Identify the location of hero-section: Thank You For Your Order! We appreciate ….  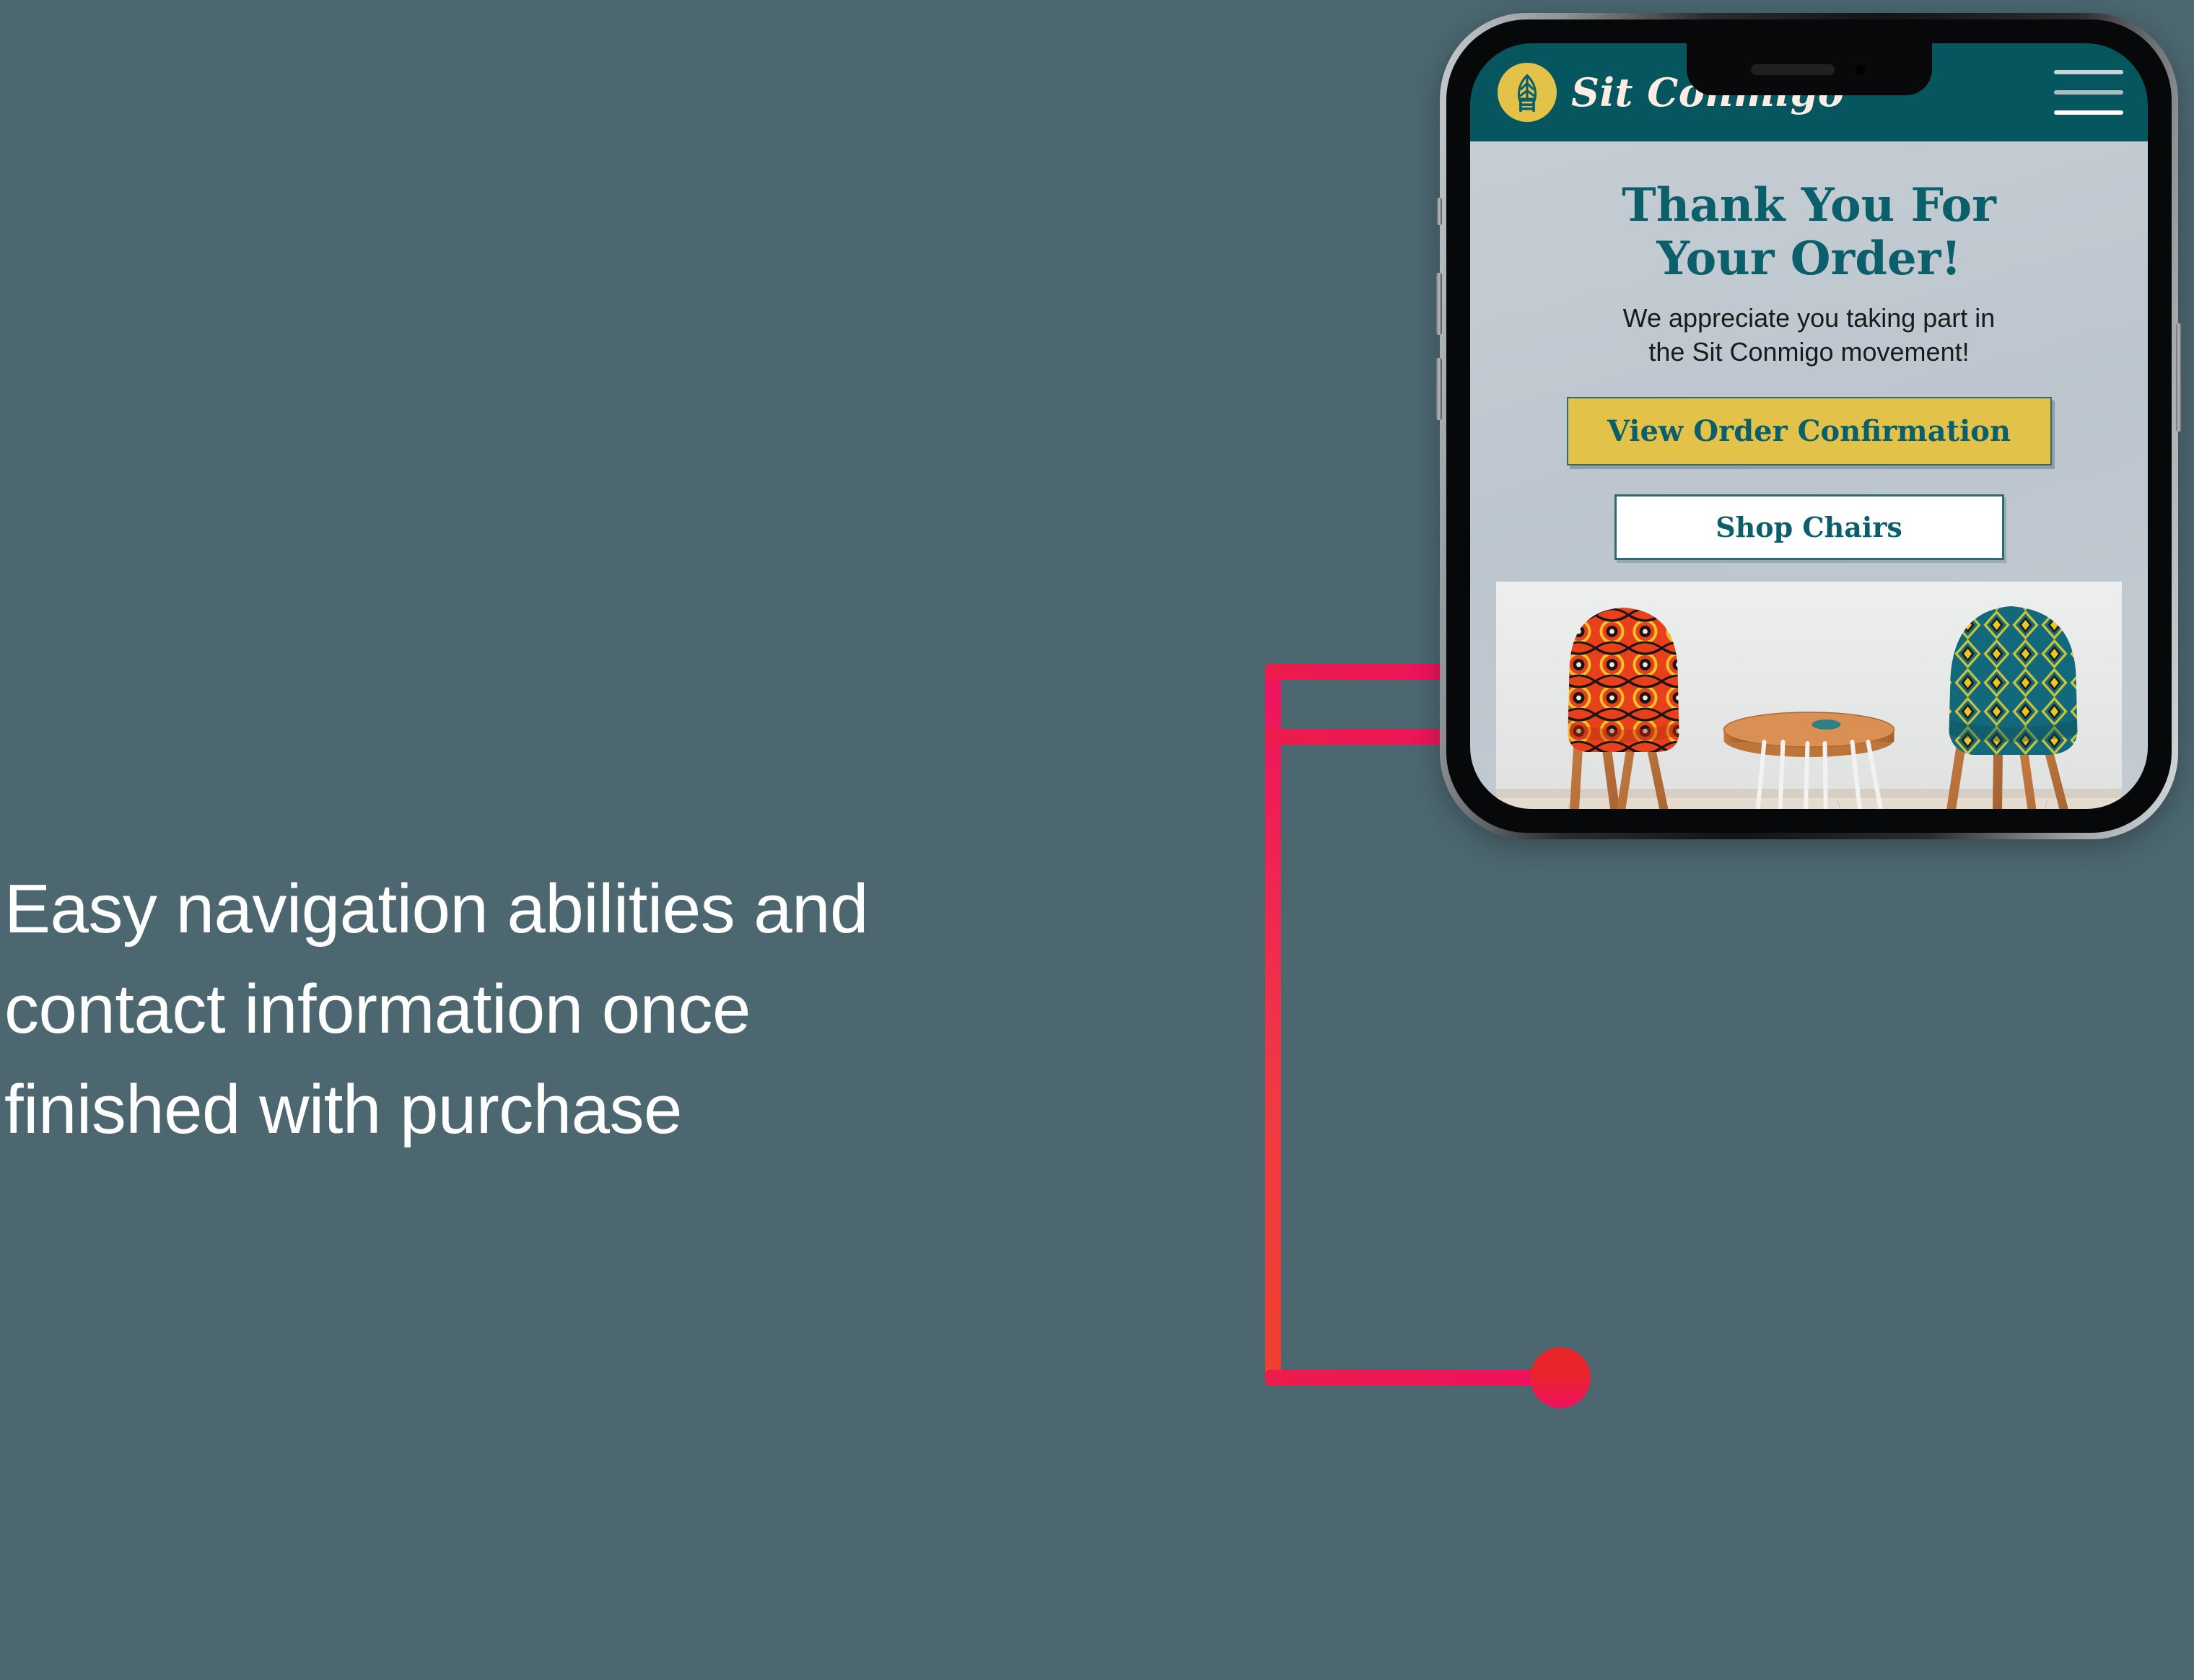
(1809, 475).